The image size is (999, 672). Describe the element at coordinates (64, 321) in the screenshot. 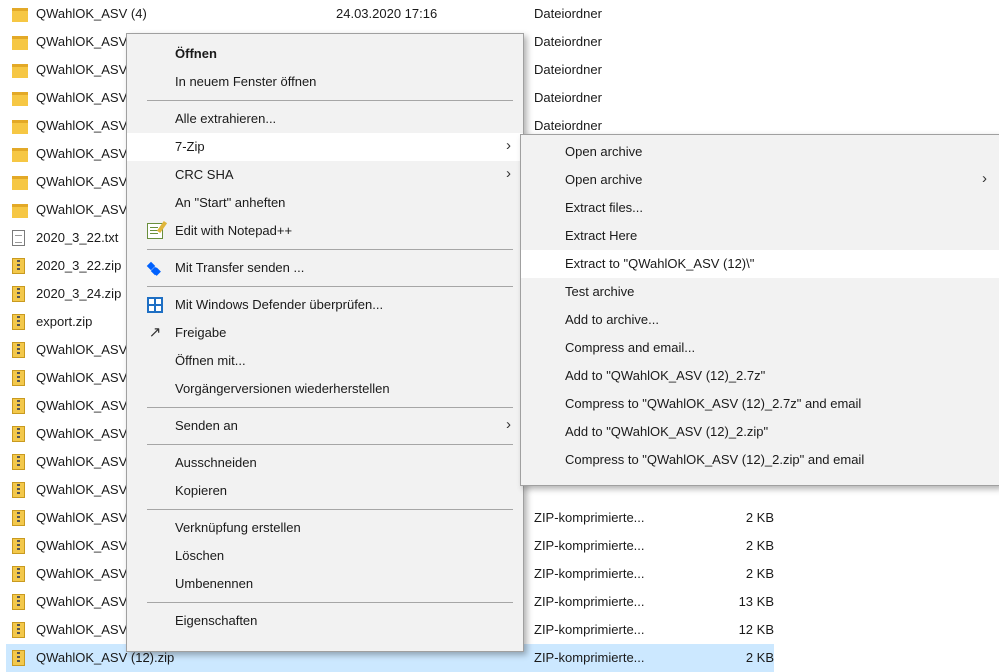

I see `file-name: export.zip` at that location.